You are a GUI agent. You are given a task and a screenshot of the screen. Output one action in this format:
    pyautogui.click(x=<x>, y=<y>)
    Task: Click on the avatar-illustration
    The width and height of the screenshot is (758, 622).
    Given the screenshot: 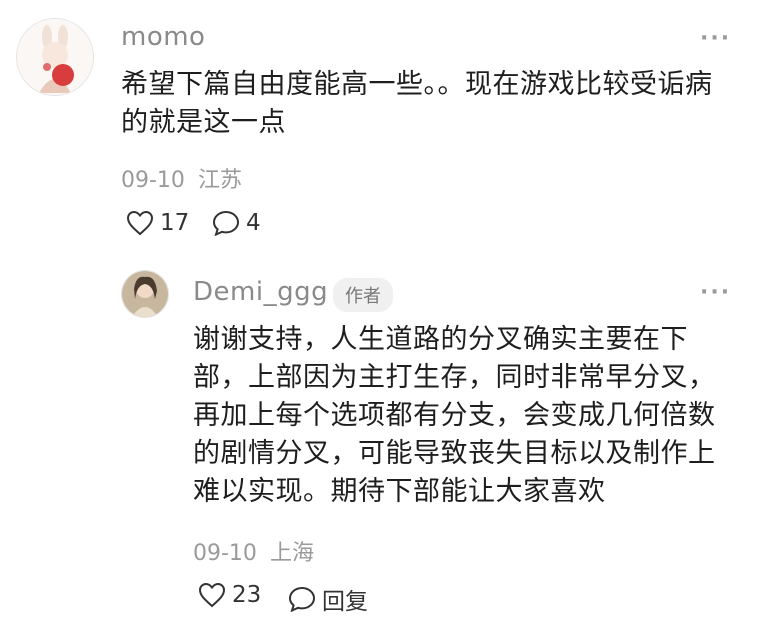 What is the action you would take?
    pyautogui.click(x=55, y=57)
    